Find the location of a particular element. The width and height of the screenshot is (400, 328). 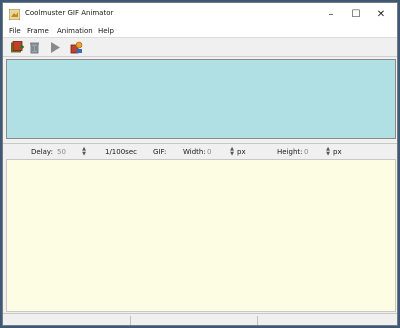

close-button: ✕ is located at coordinates (381, 14).